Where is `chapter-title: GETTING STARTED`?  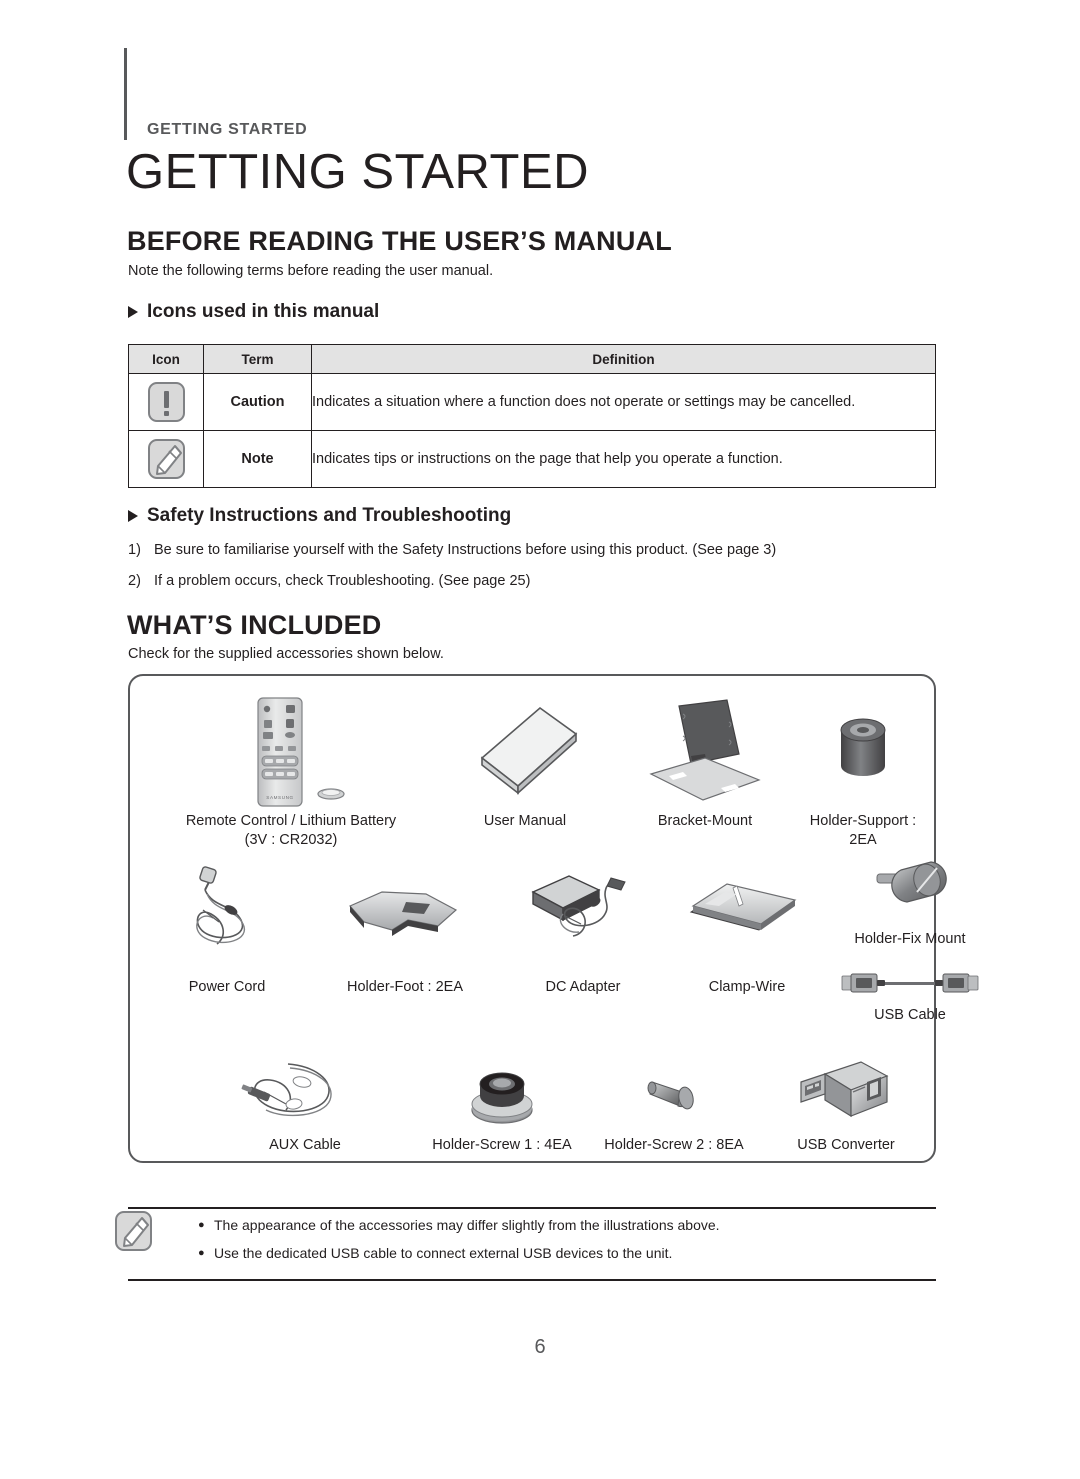 chapter-title: GETTING STARTED is located at coordinates (358, 172).